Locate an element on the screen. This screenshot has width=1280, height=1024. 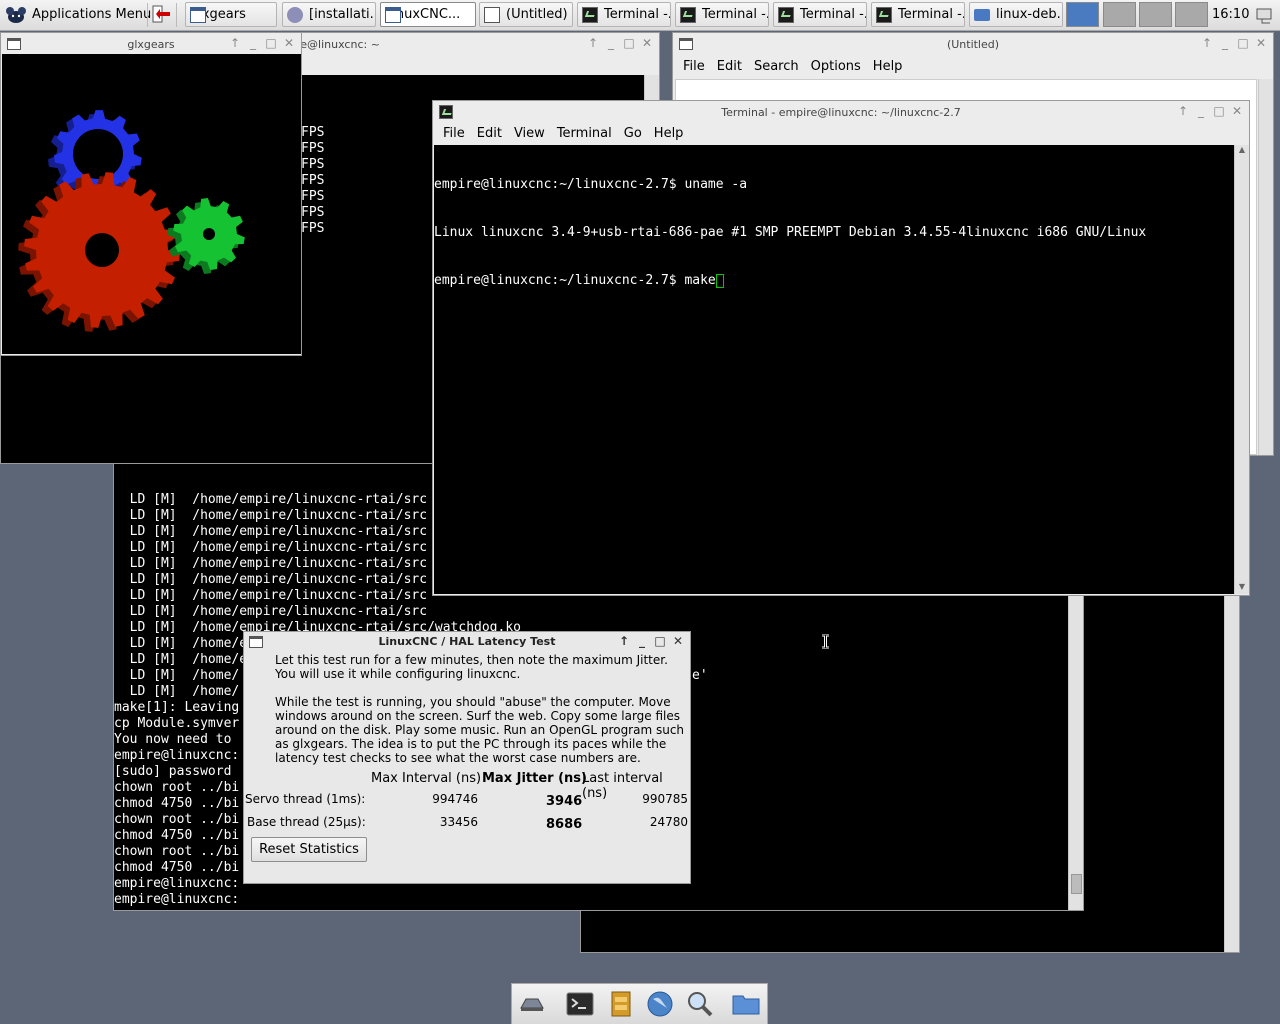
action-buttons-icon is located at coordinates (162, 15).